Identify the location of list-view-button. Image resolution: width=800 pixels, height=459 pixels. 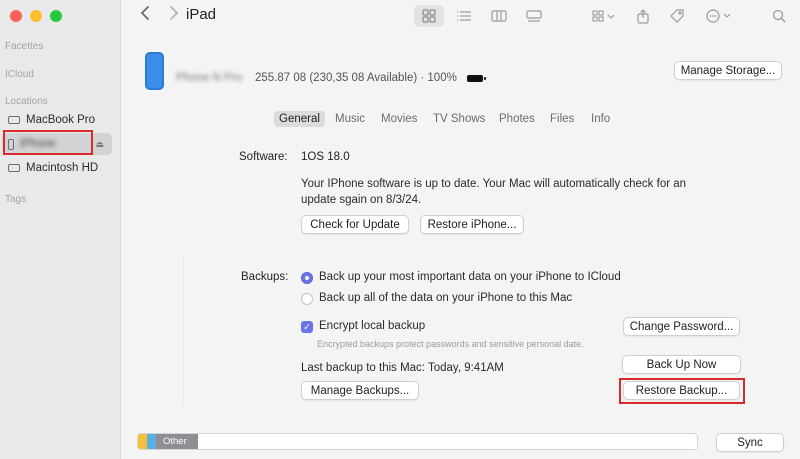
(464, 16).